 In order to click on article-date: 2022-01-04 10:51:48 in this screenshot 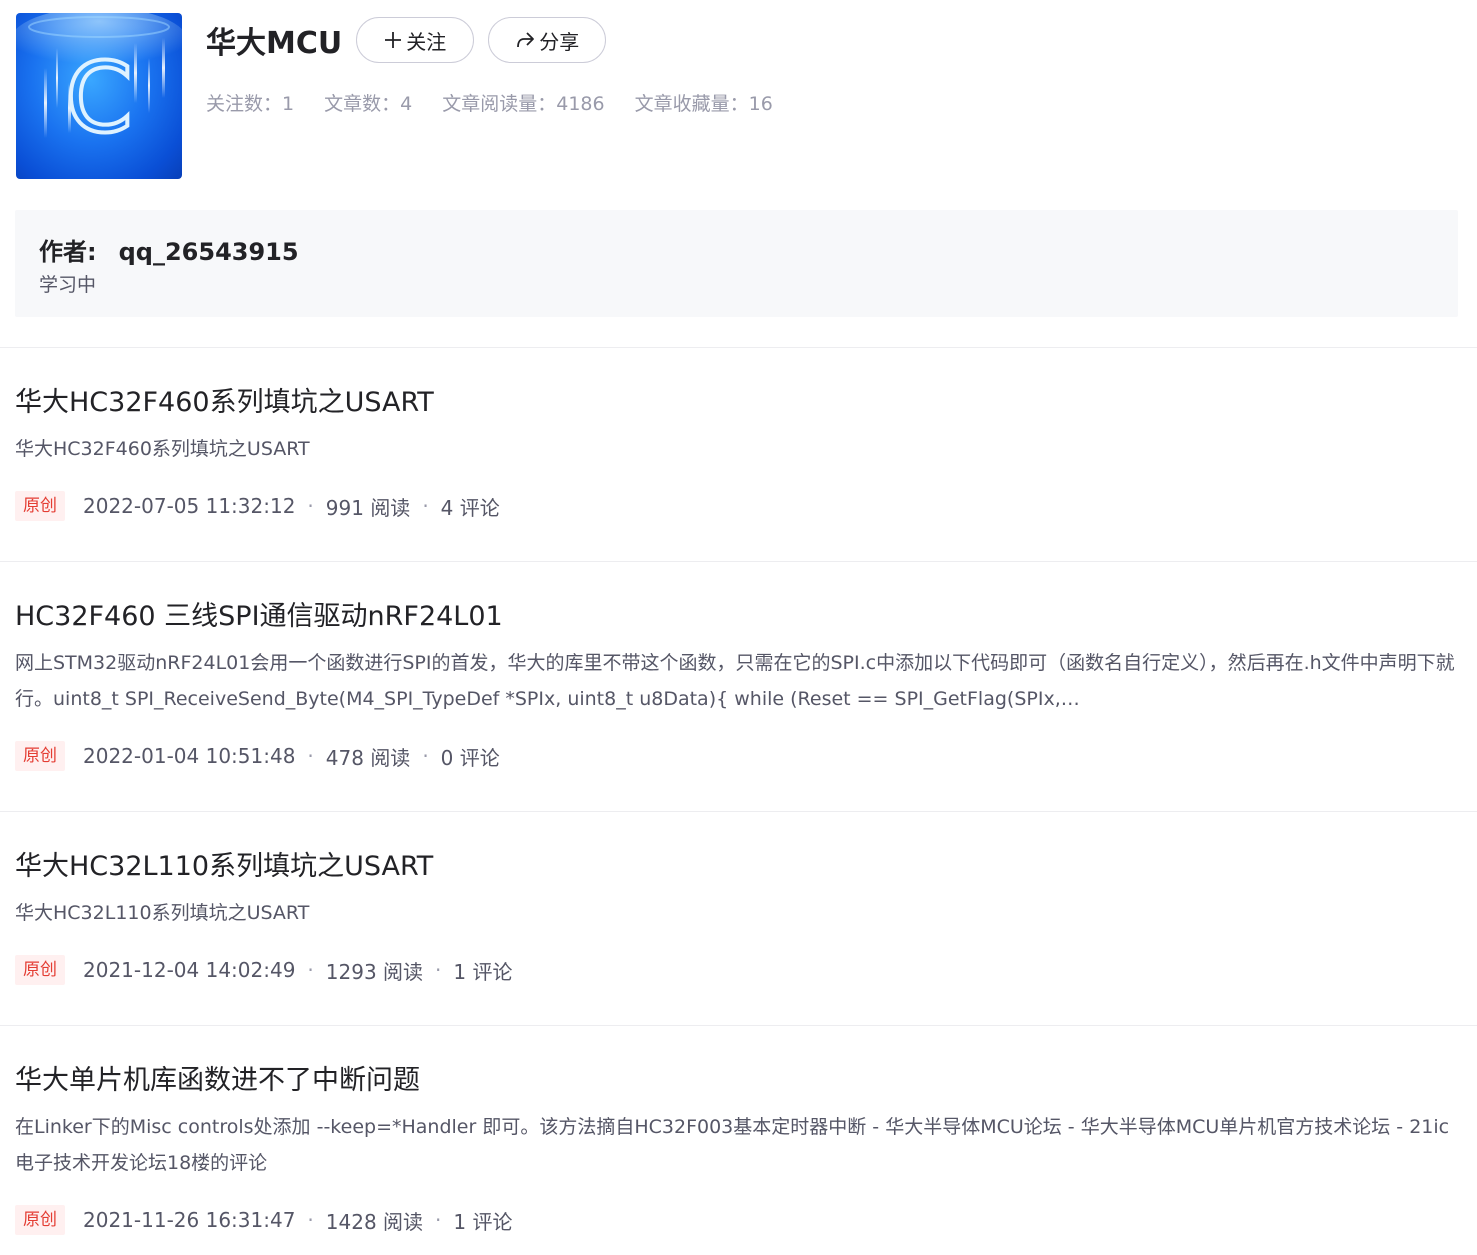, I will do `click(189, 756)`.